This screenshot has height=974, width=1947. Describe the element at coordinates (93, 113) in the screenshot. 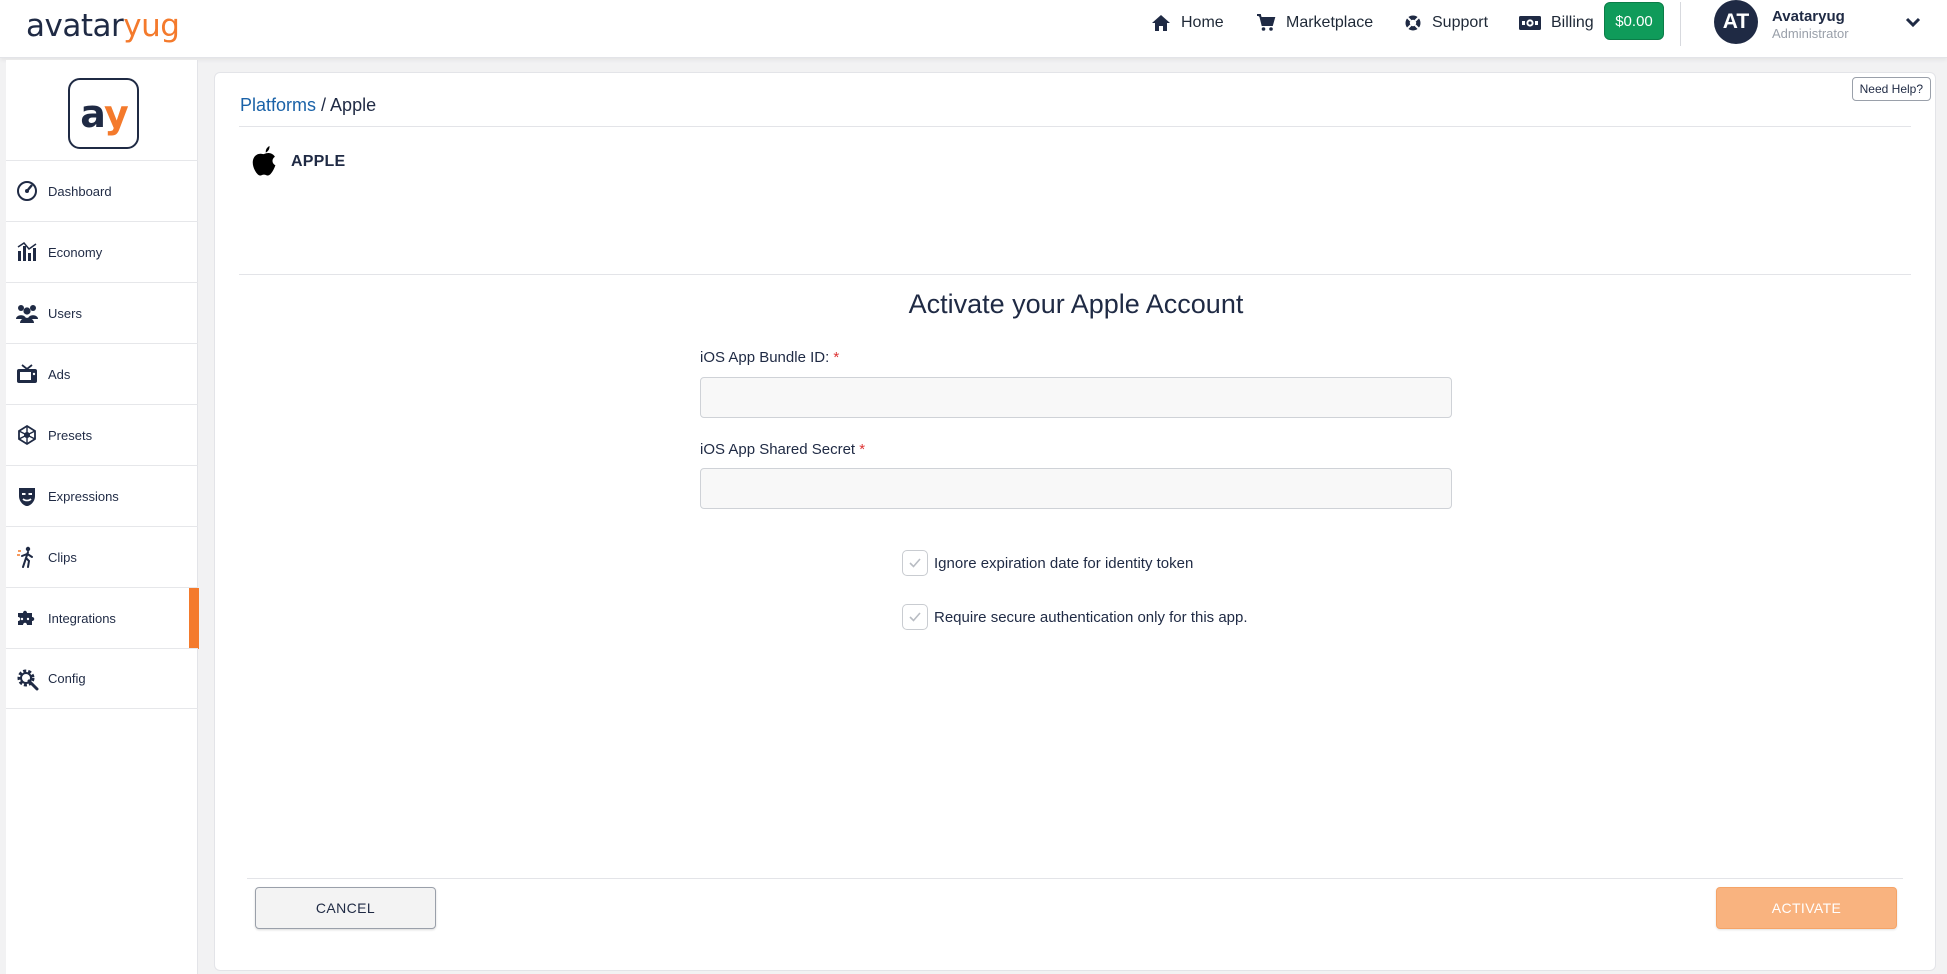

I see `sidebar-logo-part1: a` at that location.